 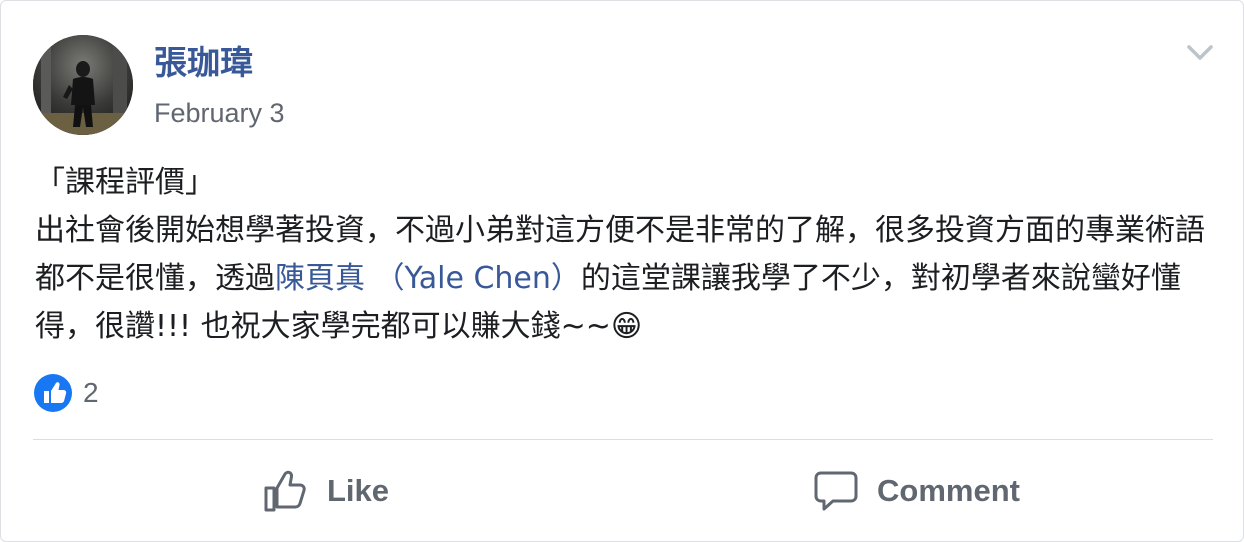 I want to click on author-avatar, so click(x=83, y=85).